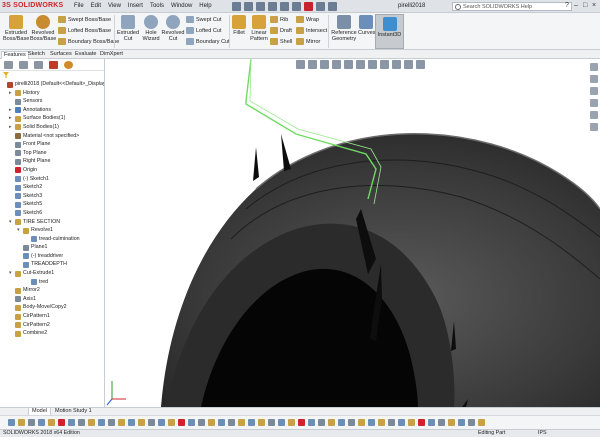  What do you see at coordinates (52, 290) in the screenshot?
I see `tree-item: Mirror2` at bounding box center [52, 290].